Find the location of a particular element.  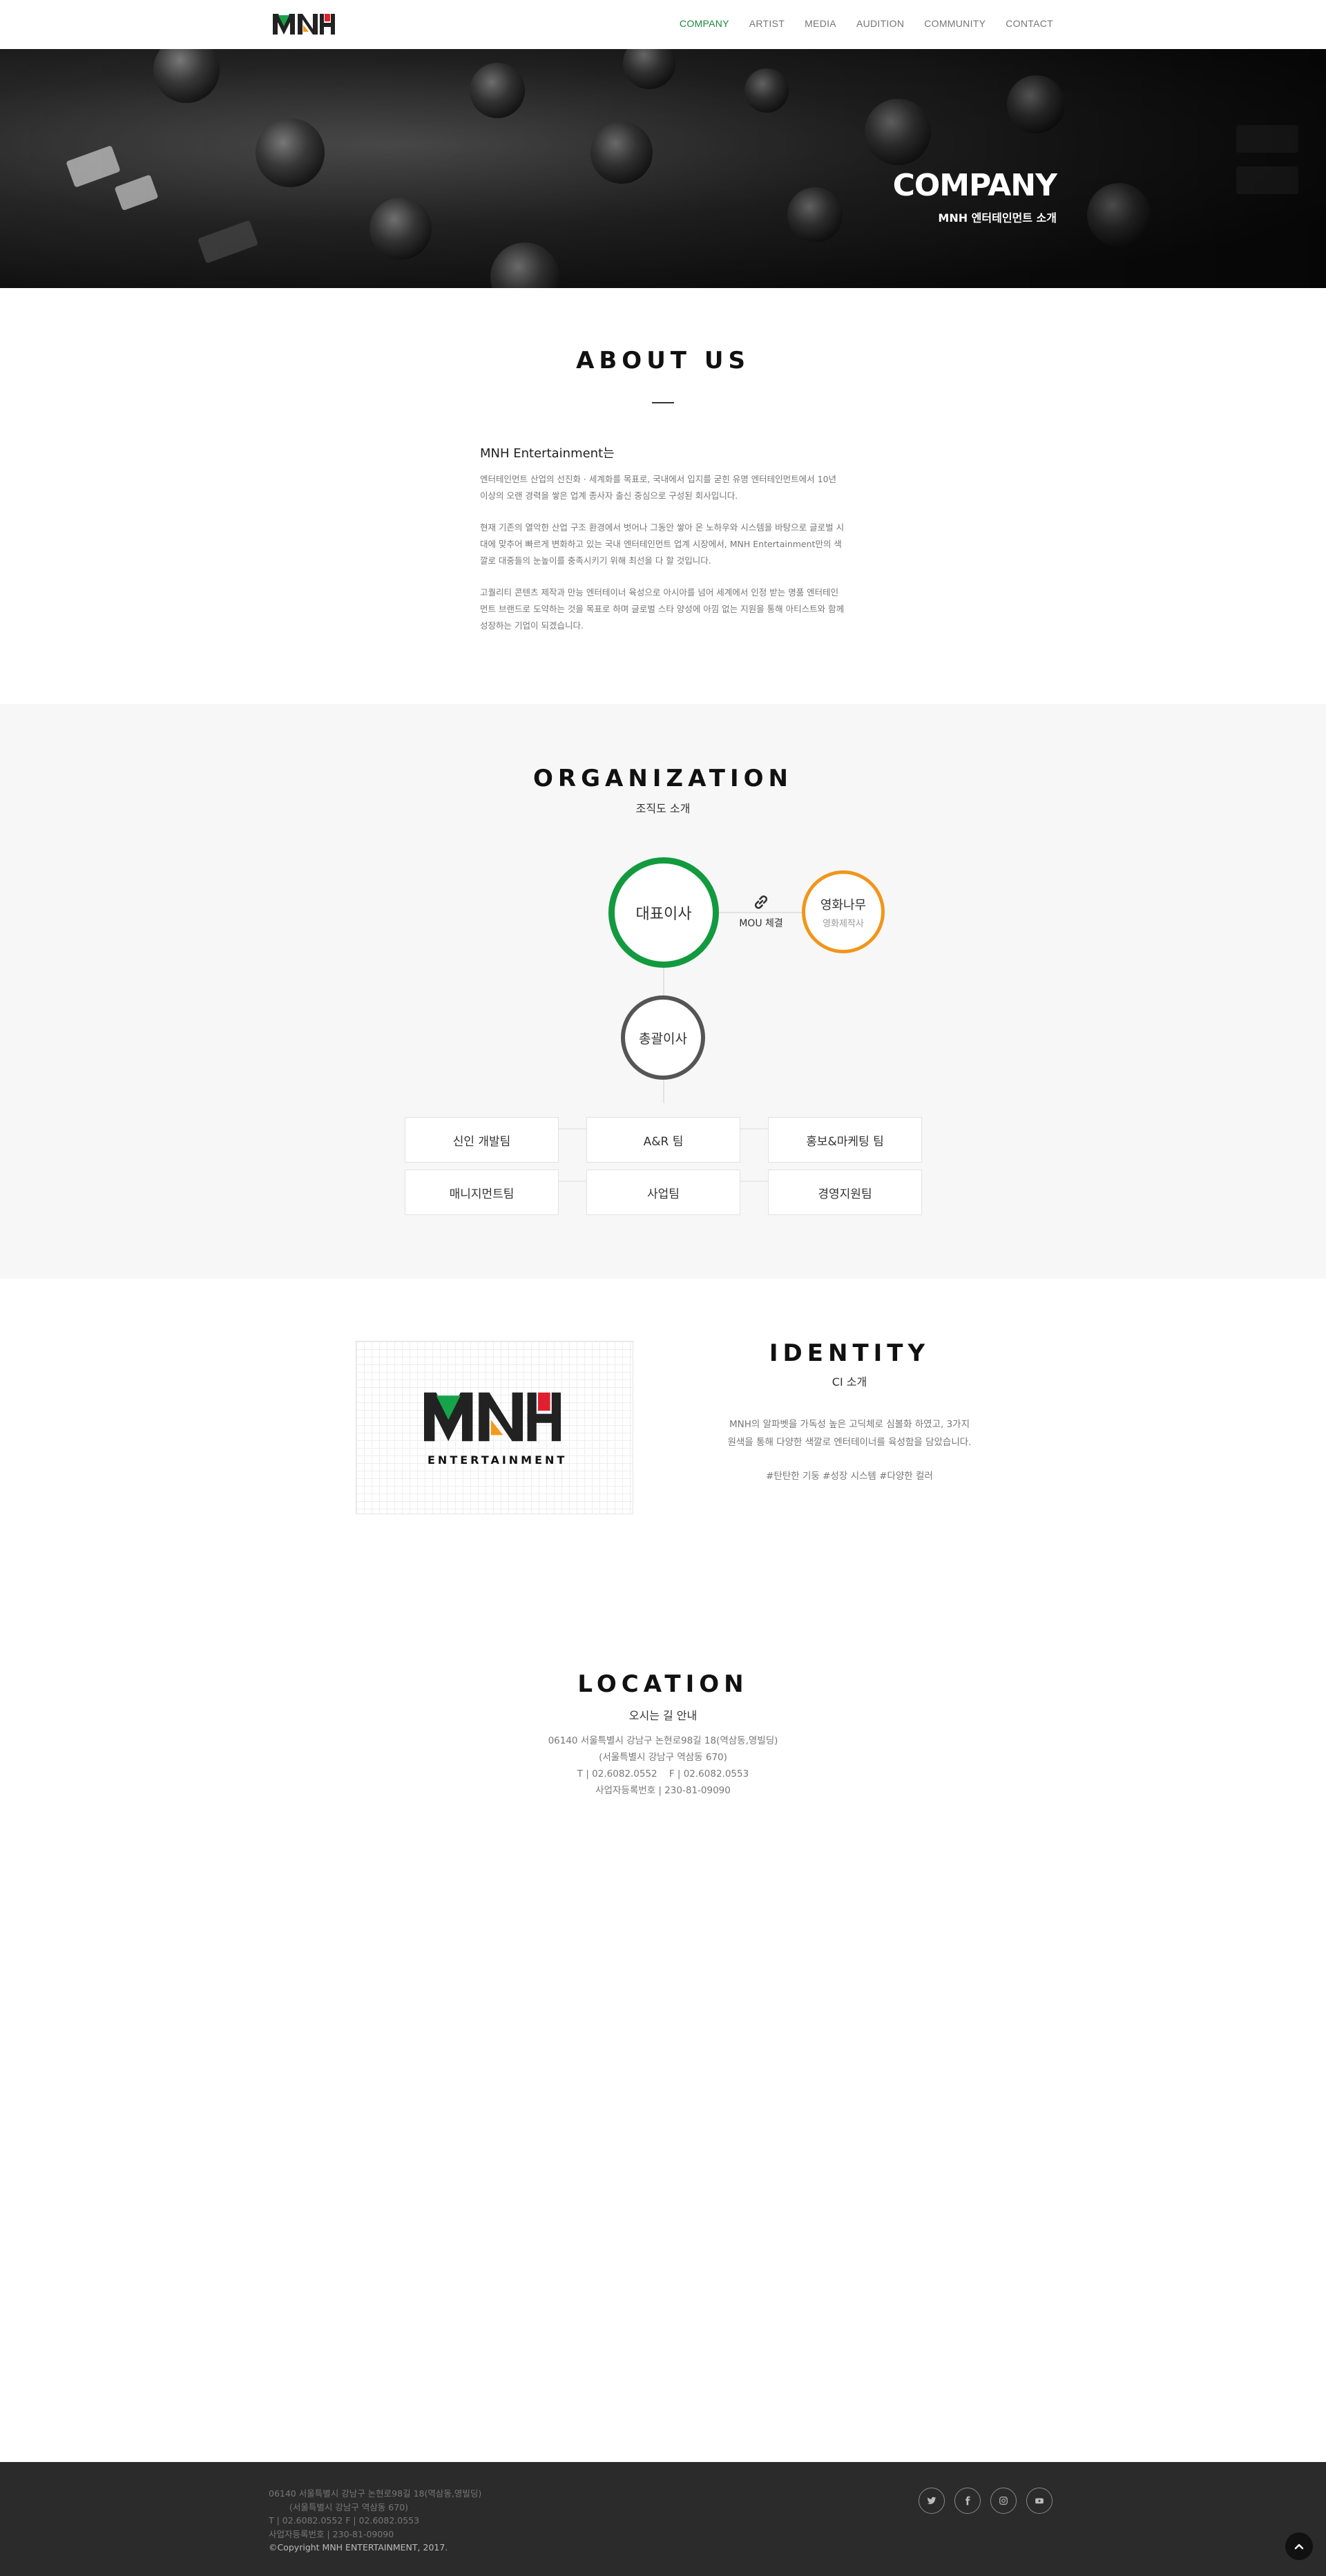

link-icon is located at coordinates (761, 902).